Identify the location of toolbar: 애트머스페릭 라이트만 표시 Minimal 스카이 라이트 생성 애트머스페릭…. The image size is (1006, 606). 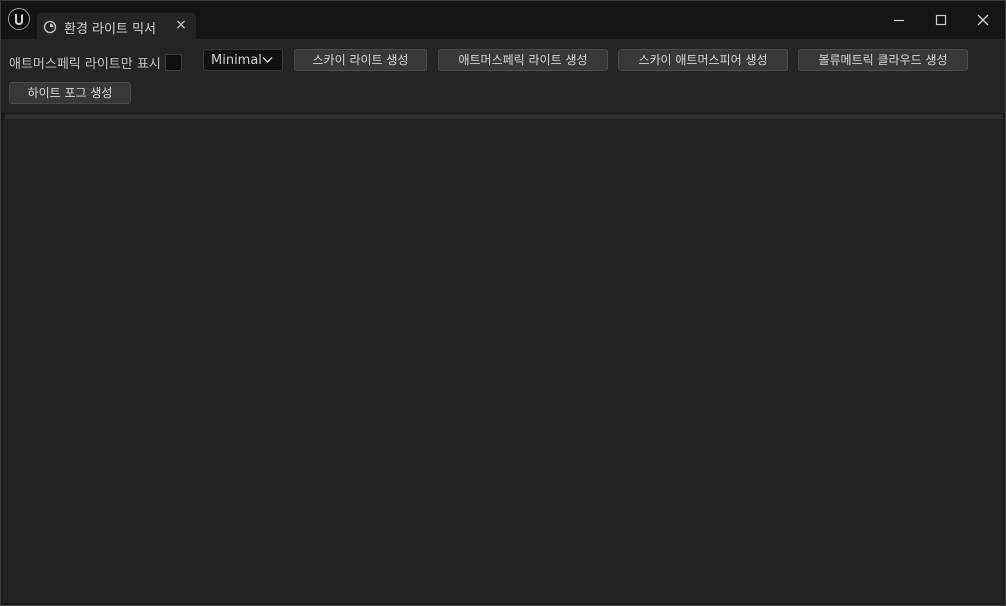
(503, 76).